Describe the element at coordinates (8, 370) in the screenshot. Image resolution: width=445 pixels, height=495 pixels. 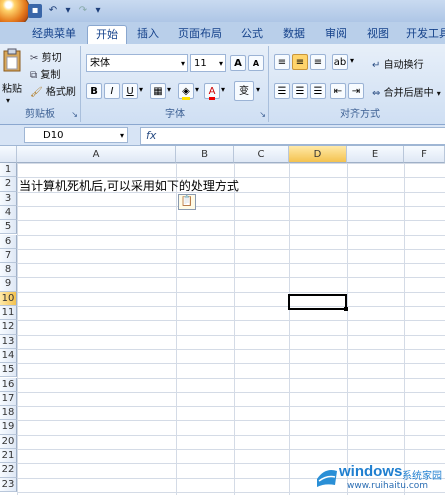
I see `row-header-15: 15` at that location.